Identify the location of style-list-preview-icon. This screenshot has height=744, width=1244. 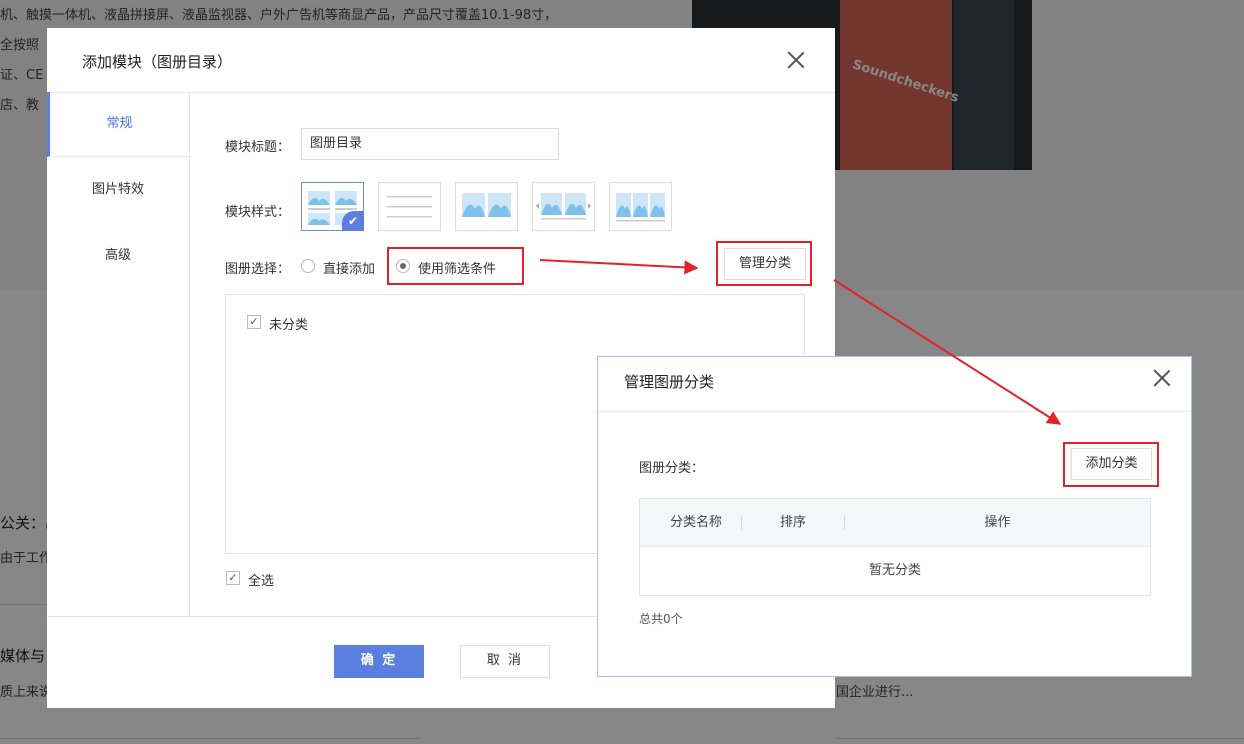
(409, 207).